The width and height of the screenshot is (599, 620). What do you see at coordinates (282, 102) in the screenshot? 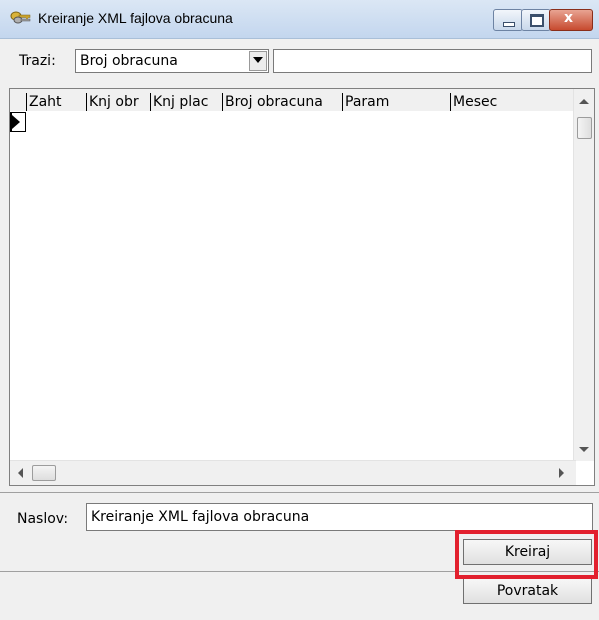
I see `column-header-broj-obracuna: Broj obracuna` at bounding box center [282, 102].